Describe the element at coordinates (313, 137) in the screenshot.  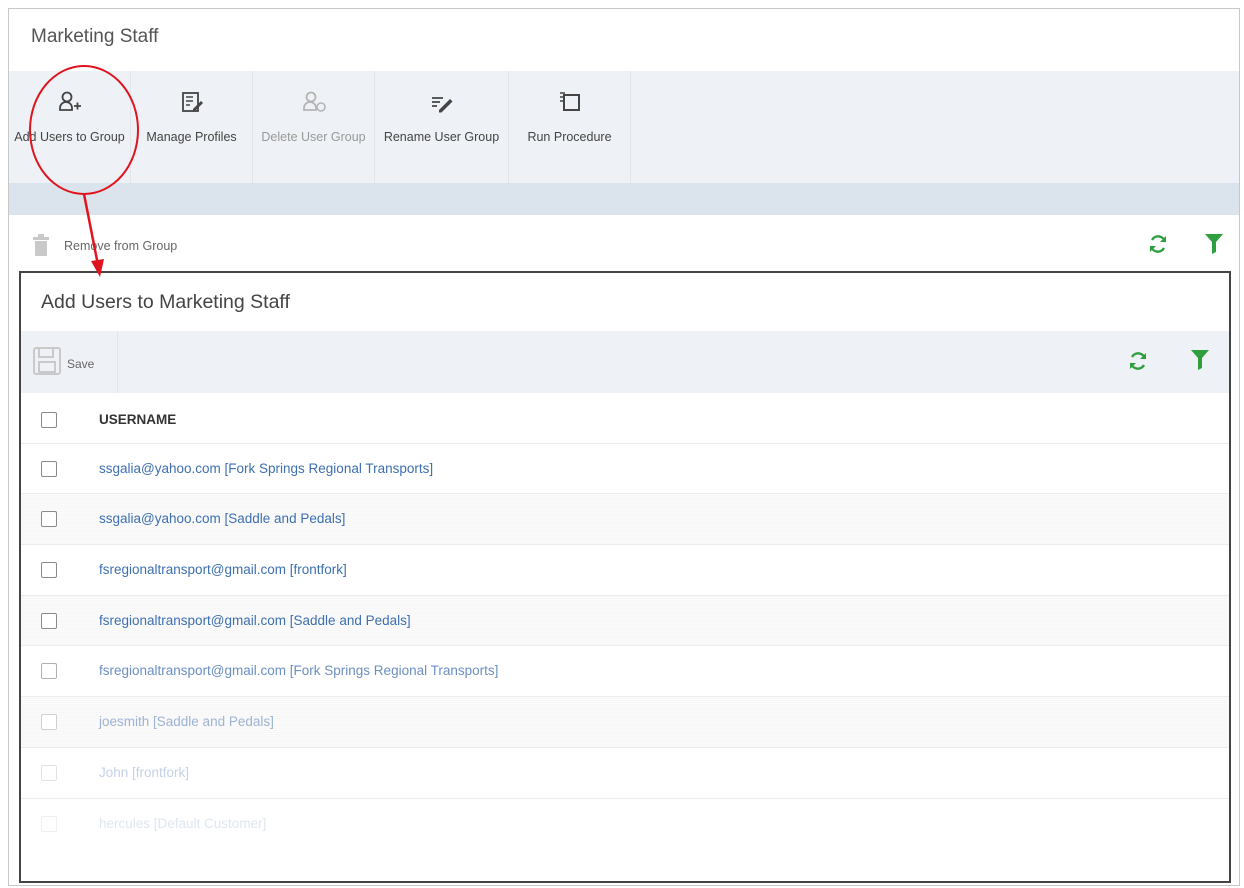
I see `delete-user-group-label: Delete User Group` at that location.